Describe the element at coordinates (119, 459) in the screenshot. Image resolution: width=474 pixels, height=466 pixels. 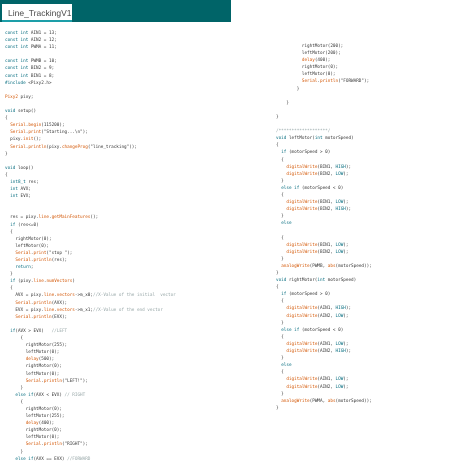
I see `code-line: else if(AVX == EVX) //FORWARD` at that location.